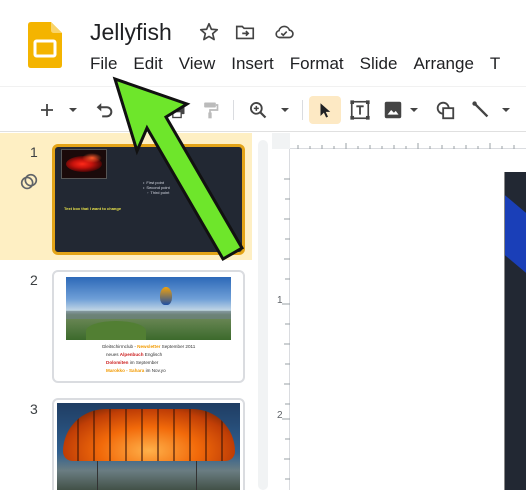  What do you see at coordinates (252, 65) in the screenshot?
I see `menu-insert: Insert` at bounding box center [252, 65].